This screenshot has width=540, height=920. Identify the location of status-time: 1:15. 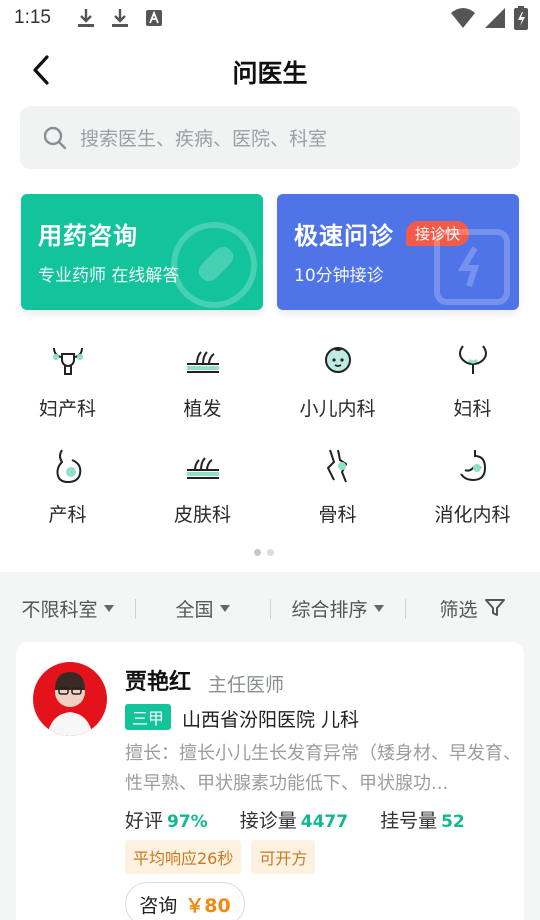
(32, 17).